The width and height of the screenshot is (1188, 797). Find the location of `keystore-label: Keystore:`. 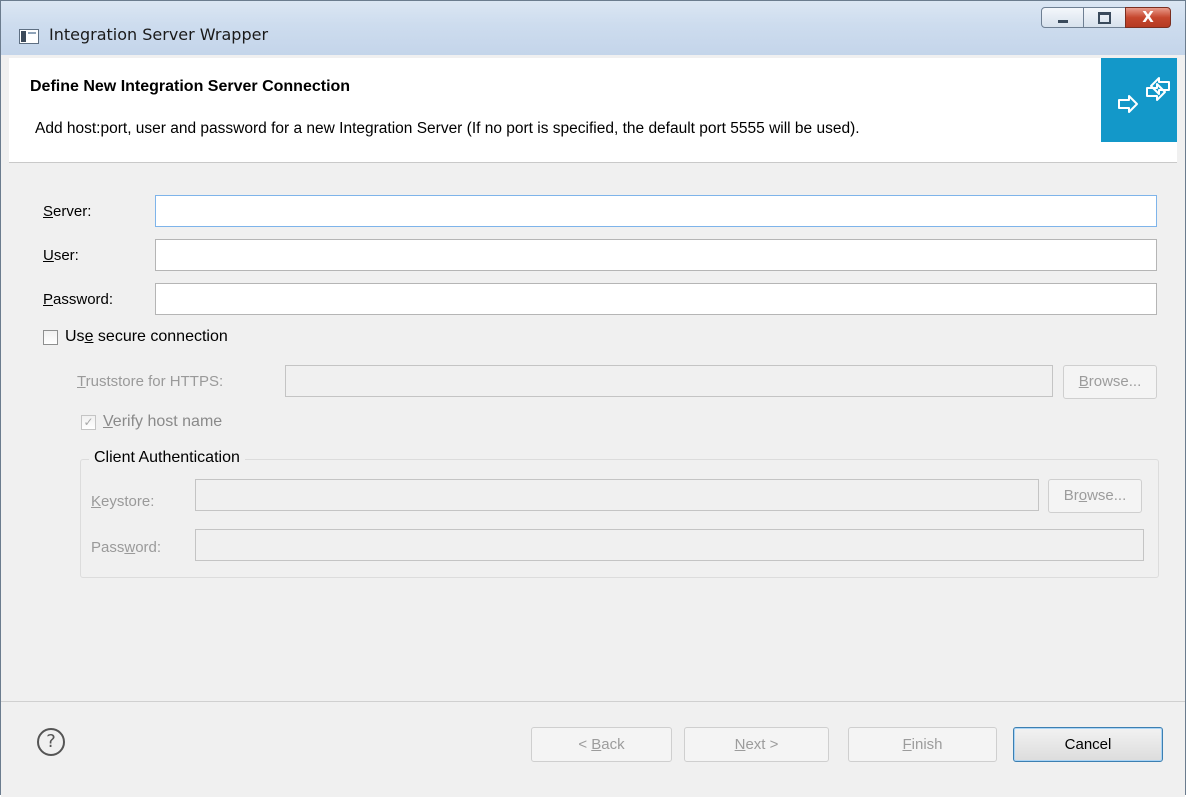

keystore-label: Keystore: is located at coordinates (123, 501).